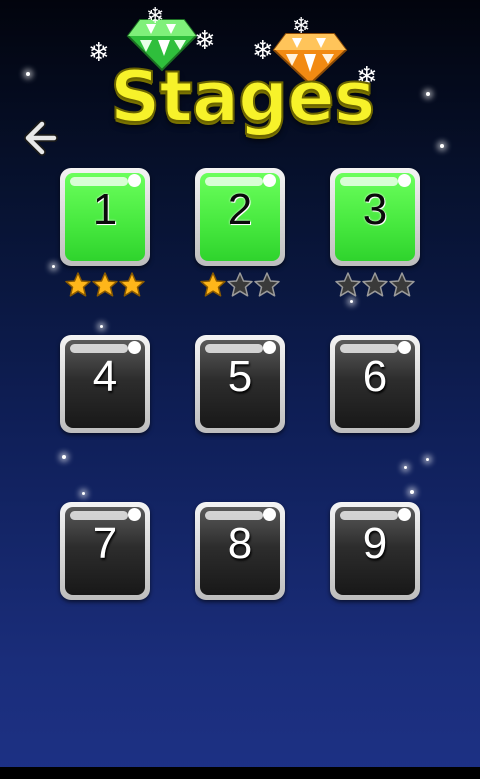 This screenshot has height=779, width=480. I want to click on stage-2-button: 2, so click(240, 217).